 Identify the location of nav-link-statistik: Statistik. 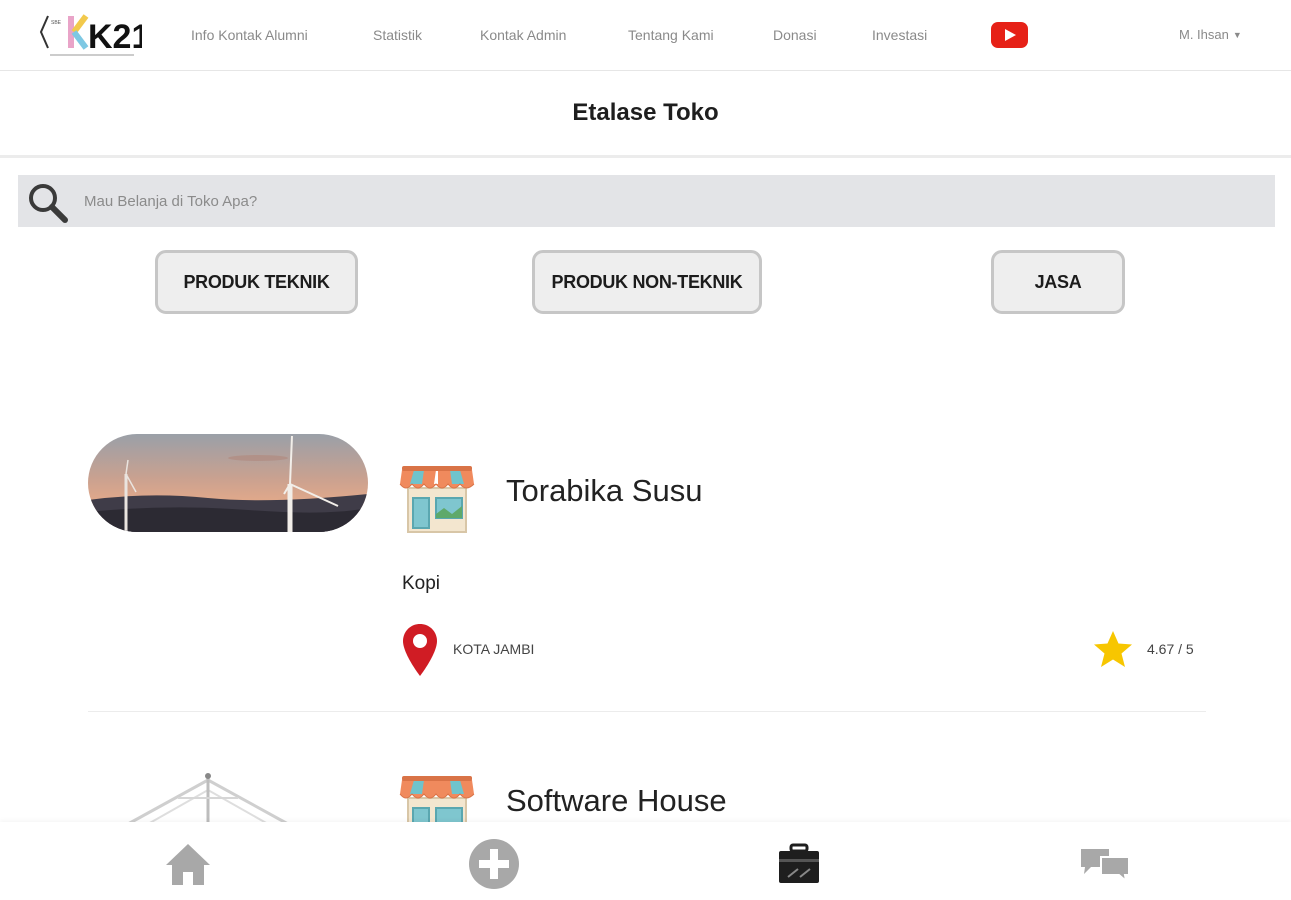
(397, 35).